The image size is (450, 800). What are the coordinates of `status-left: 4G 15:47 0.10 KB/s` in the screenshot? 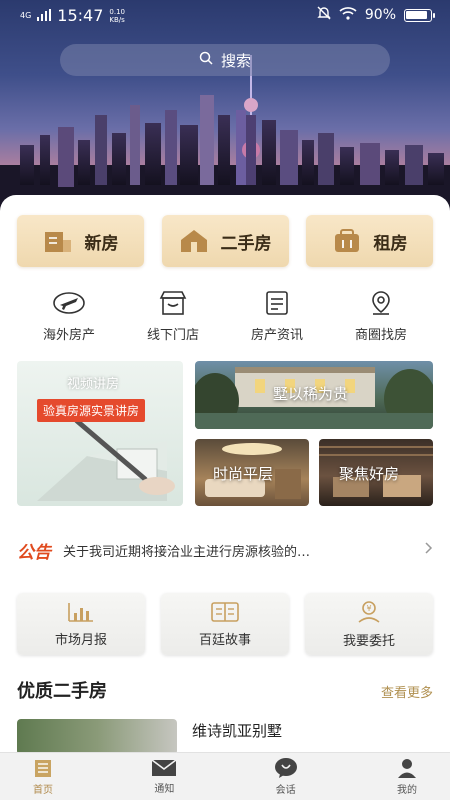 It's located at (72, 15).